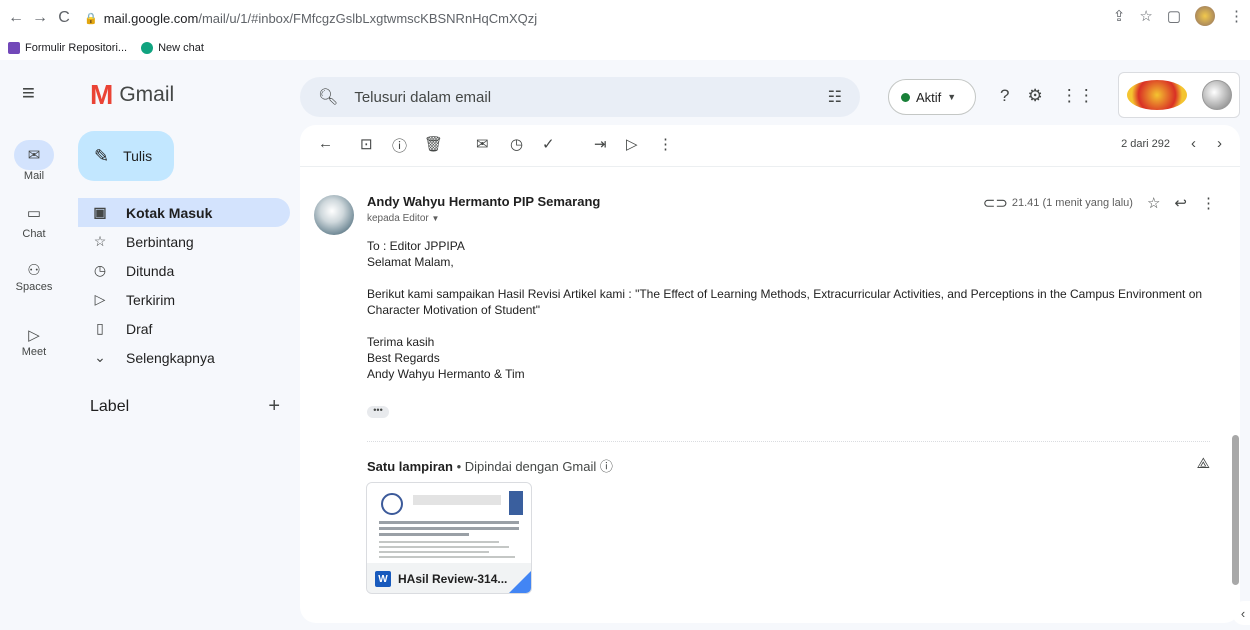 The width and height of the screenshot is (1250, 630). What do you see at coordinates (1174, 16) in the screenshot?
I see `side-panel-icon: ▢` at bounding box center [1174, 16].